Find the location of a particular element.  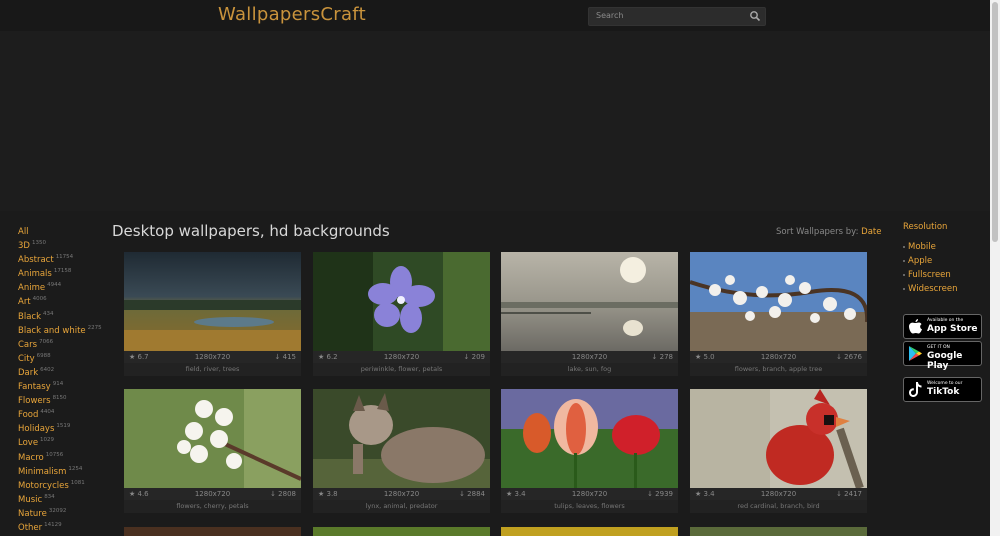

download-count: ↓ 415 is located at coordinates (285, 357).